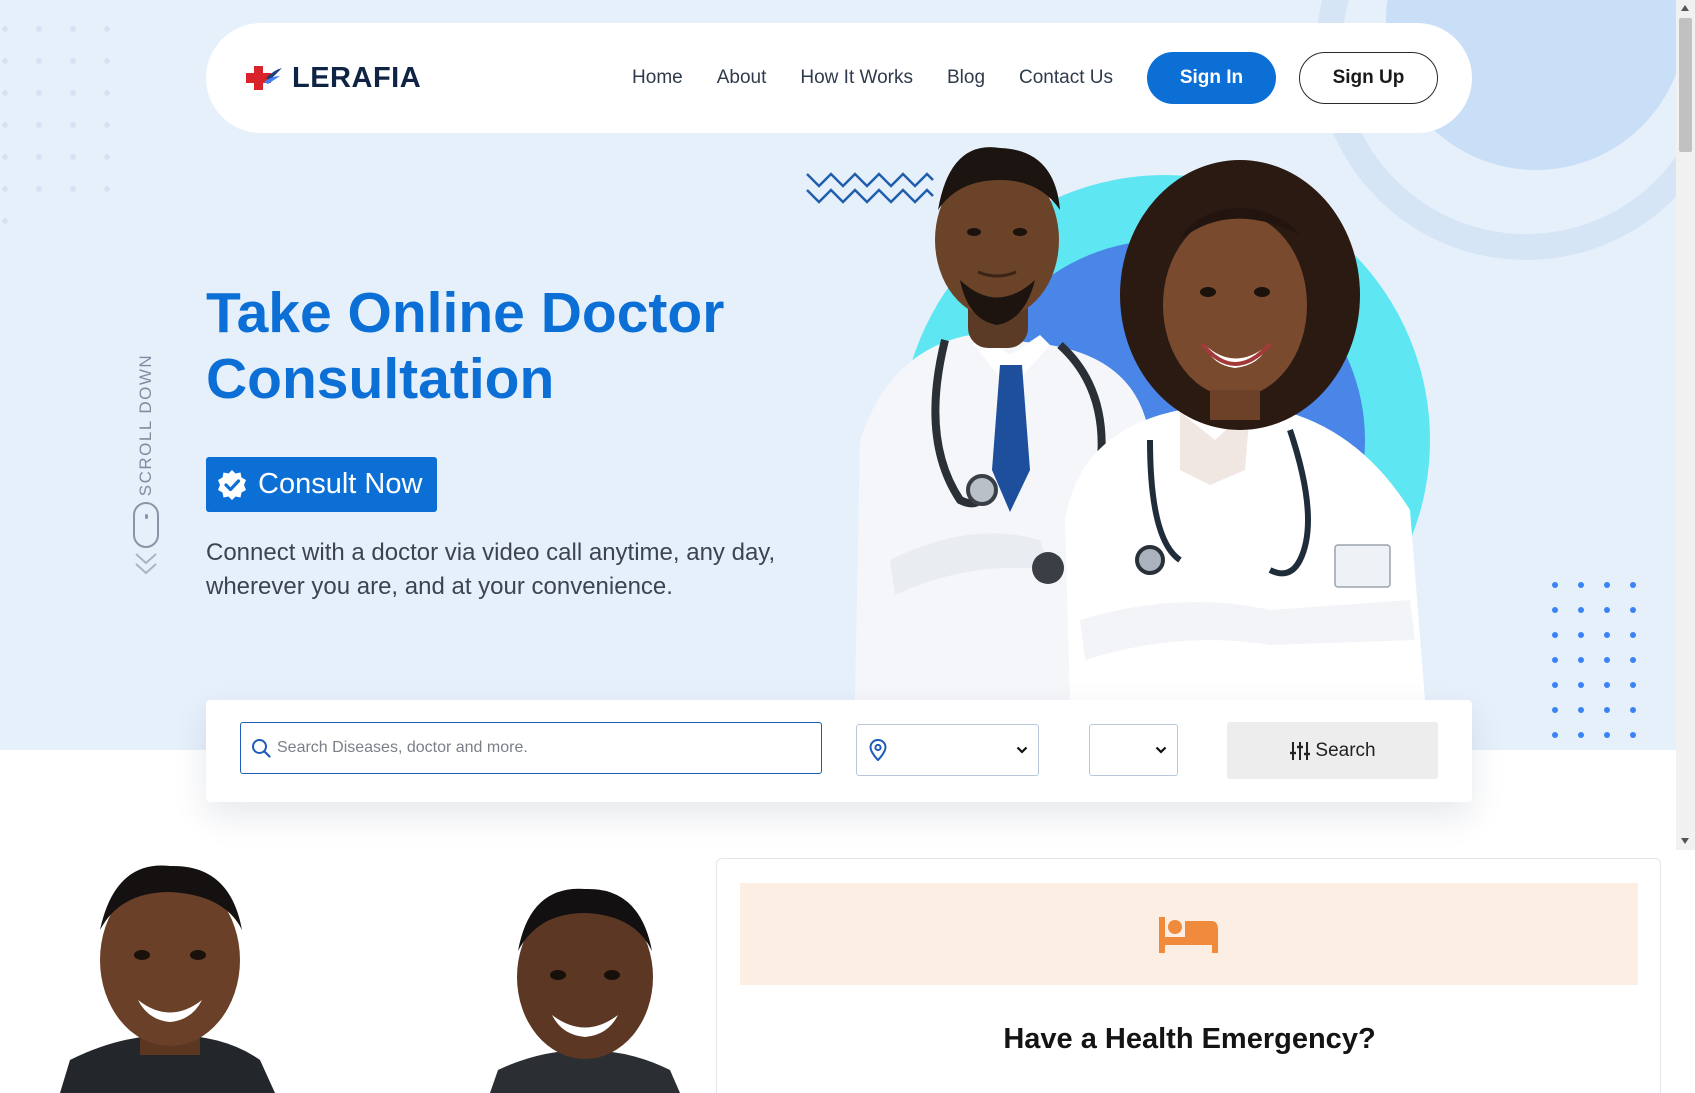  I want to click on brand-name: LERAFIA, so click(357, 77).